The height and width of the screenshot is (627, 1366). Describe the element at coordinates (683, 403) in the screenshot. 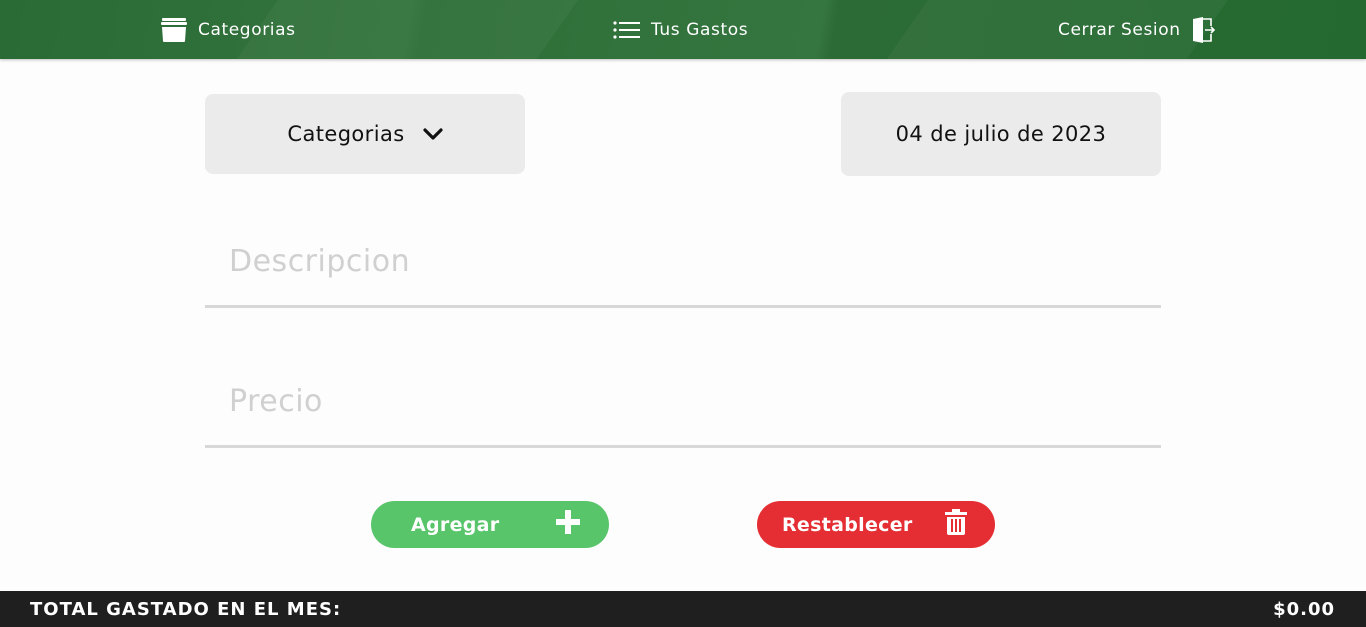

I see `price-input` at that location.